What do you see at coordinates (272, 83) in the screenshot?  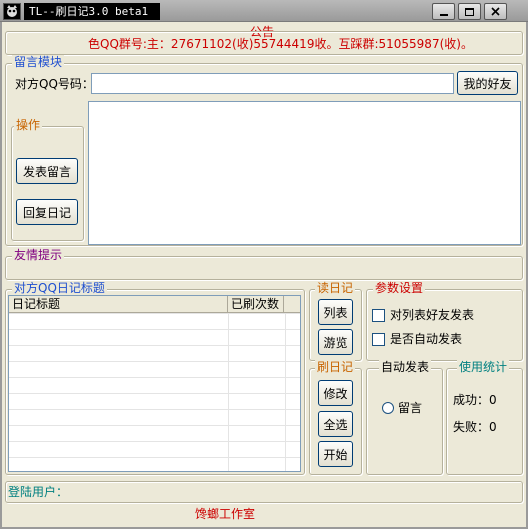 I see `qq-number-input` at bounding box center [272, 83].